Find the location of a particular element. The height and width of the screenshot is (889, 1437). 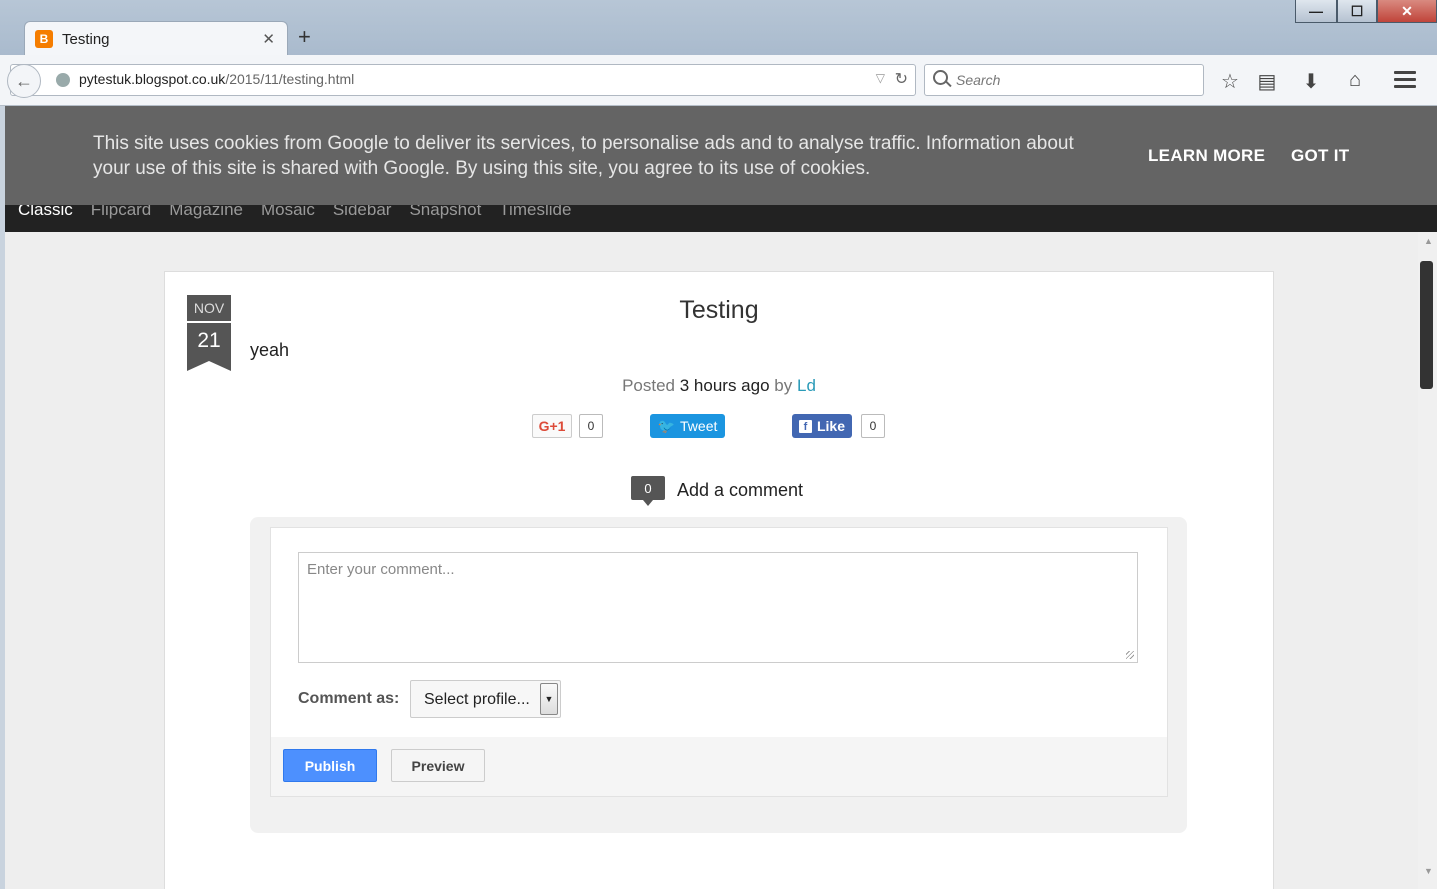

got-it-button: GOT IT is located at coordinates (1320, 156).